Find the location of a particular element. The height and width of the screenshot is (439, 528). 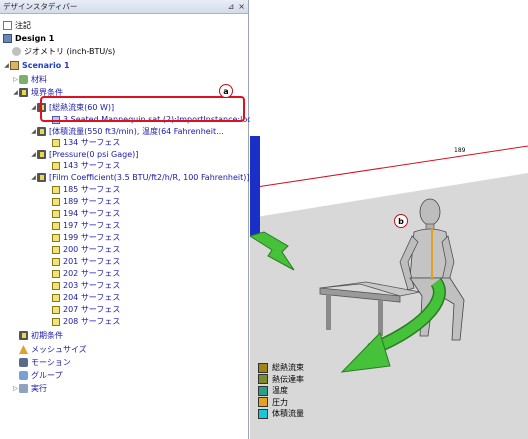

tree-item-design: Design 1 is located at coordinates (28, 38).